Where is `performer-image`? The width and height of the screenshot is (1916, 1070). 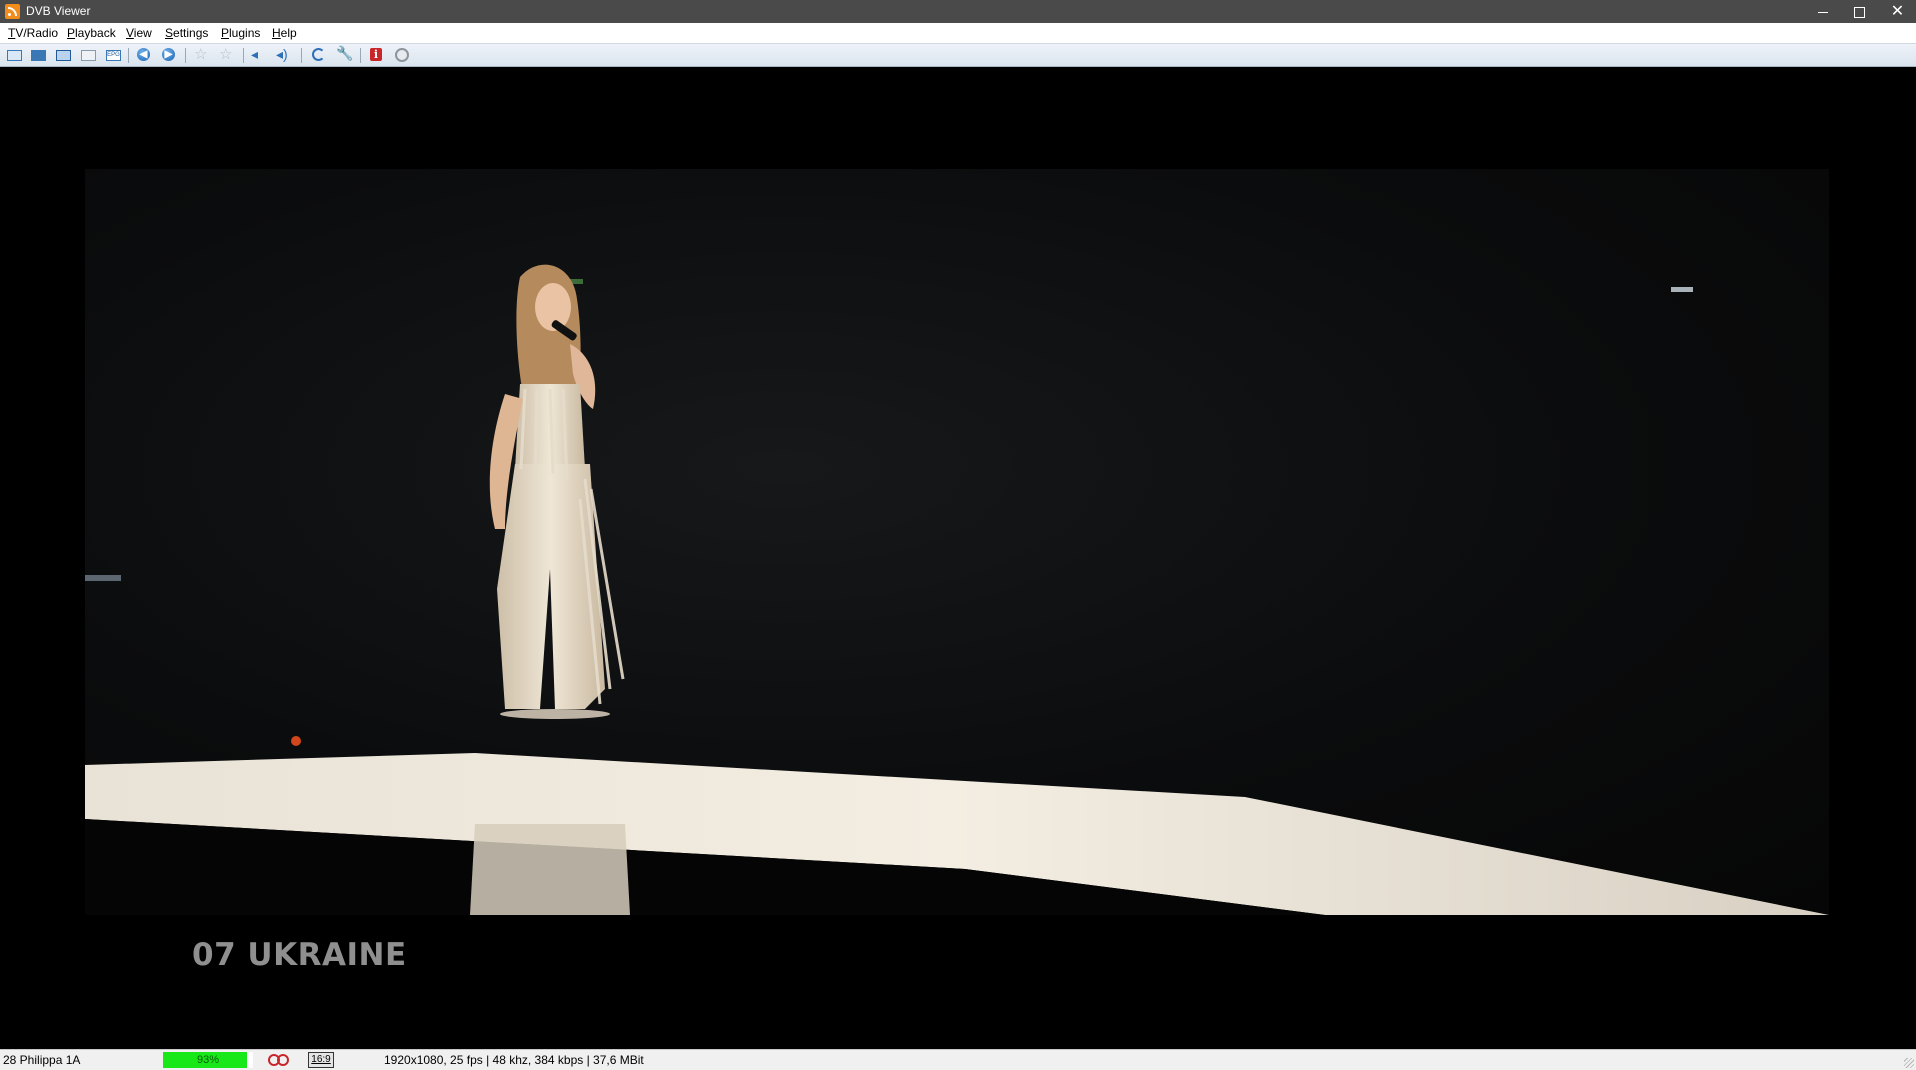
performer-image is located at coordinates (557, 491).